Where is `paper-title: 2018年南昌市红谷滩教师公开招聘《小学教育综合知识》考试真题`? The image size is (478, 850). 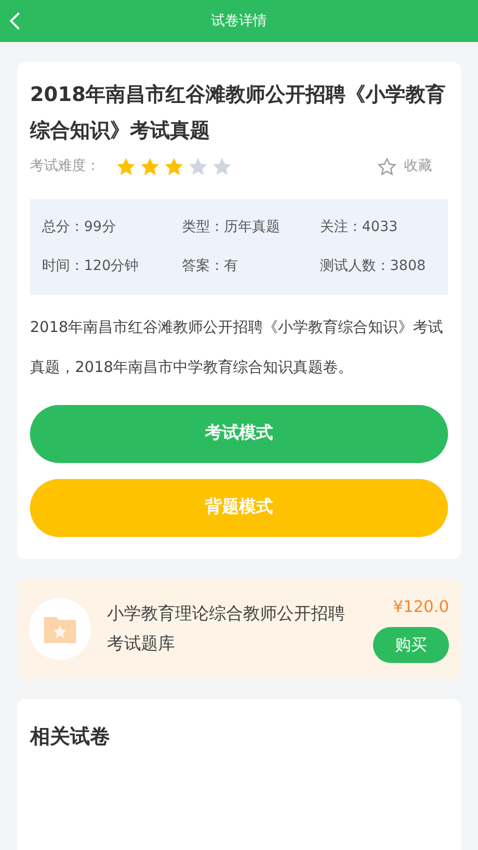
paper-title: 2018年南昌市红谷滩教师公开招聘《小学教育综合知识》考试真题 is located at coordinates (238, 112).